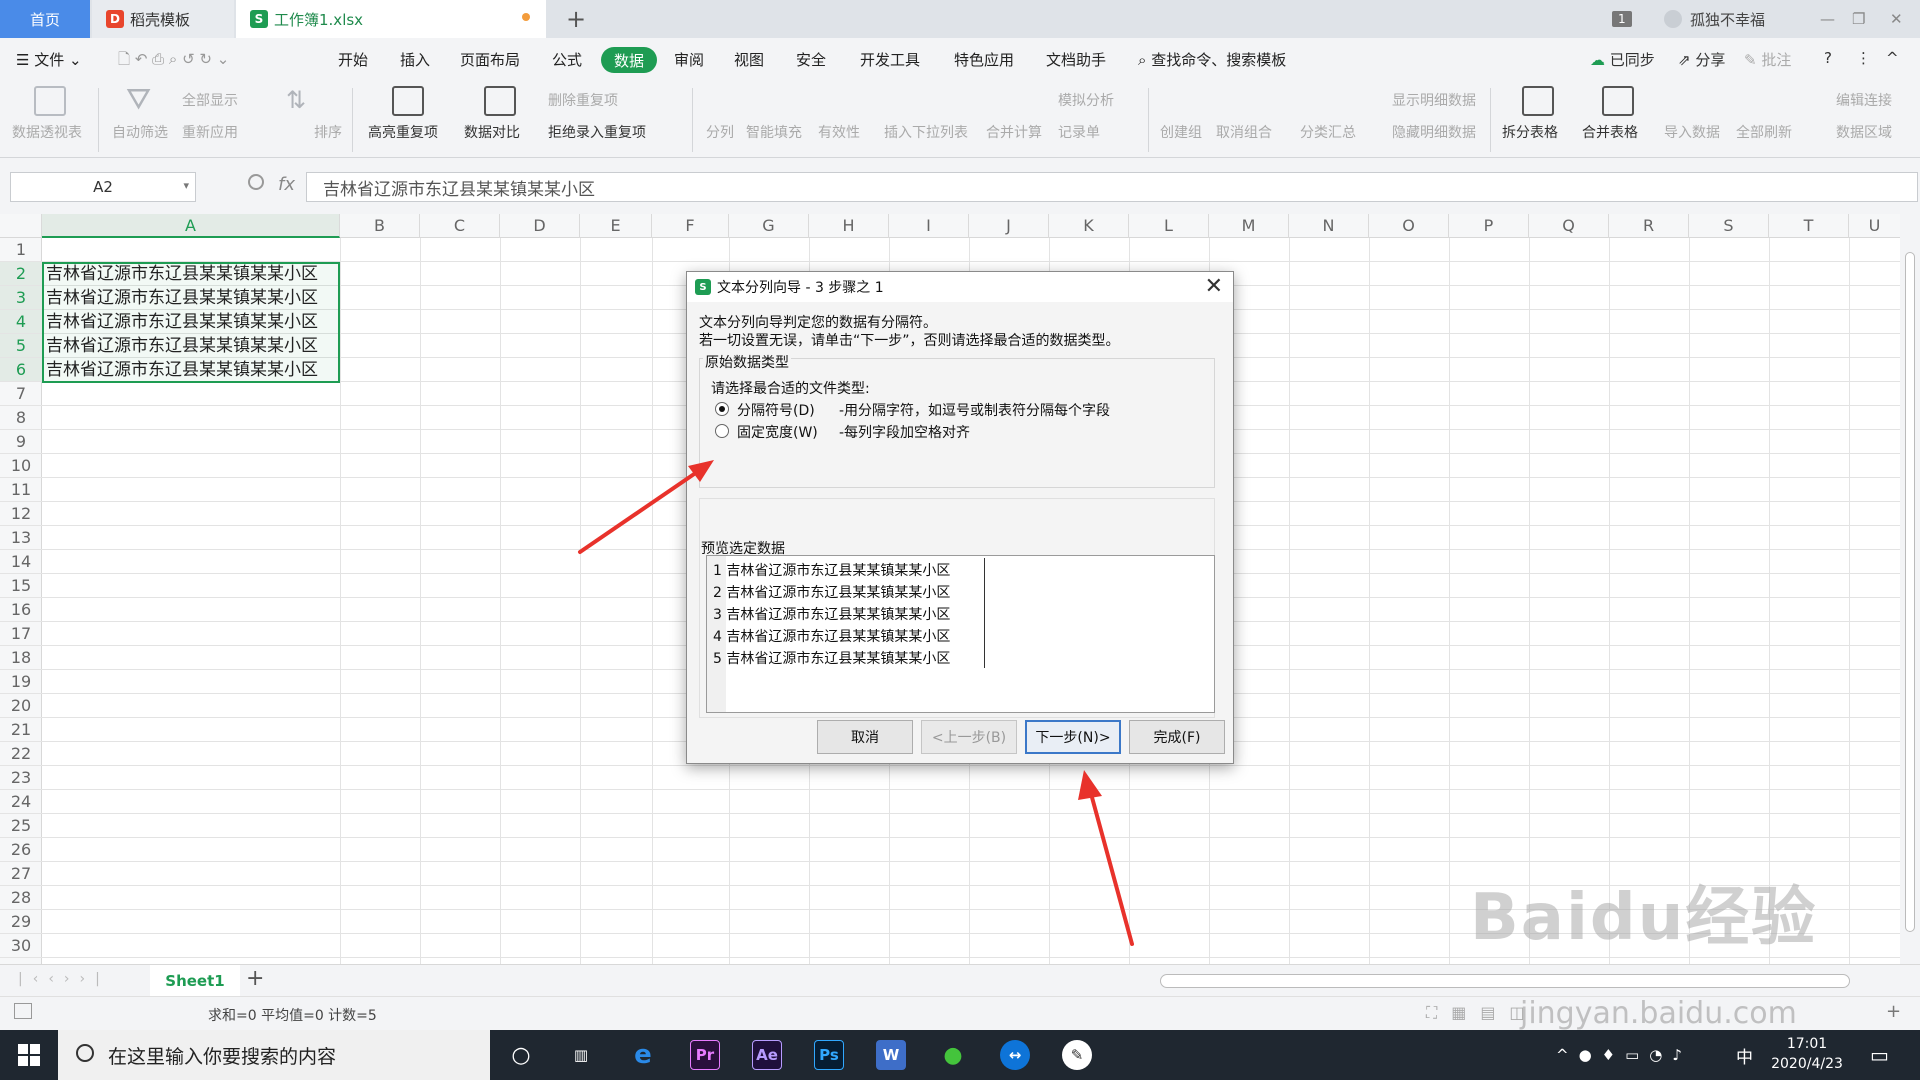  What do you see at coordinates (849, 226) in the screenshot?
I see `column-header: H` at bounding box center [849, 226].